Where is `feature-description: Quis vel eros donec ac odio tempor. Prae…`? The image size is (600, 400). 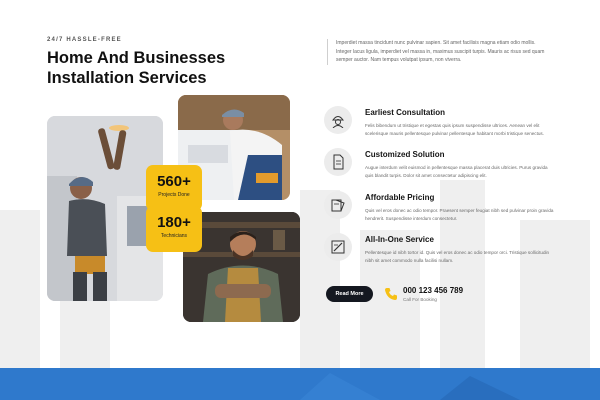
feature-description: Quis vel eros donec ac odio tempor. Prae… is located at coordinates (459, 214).